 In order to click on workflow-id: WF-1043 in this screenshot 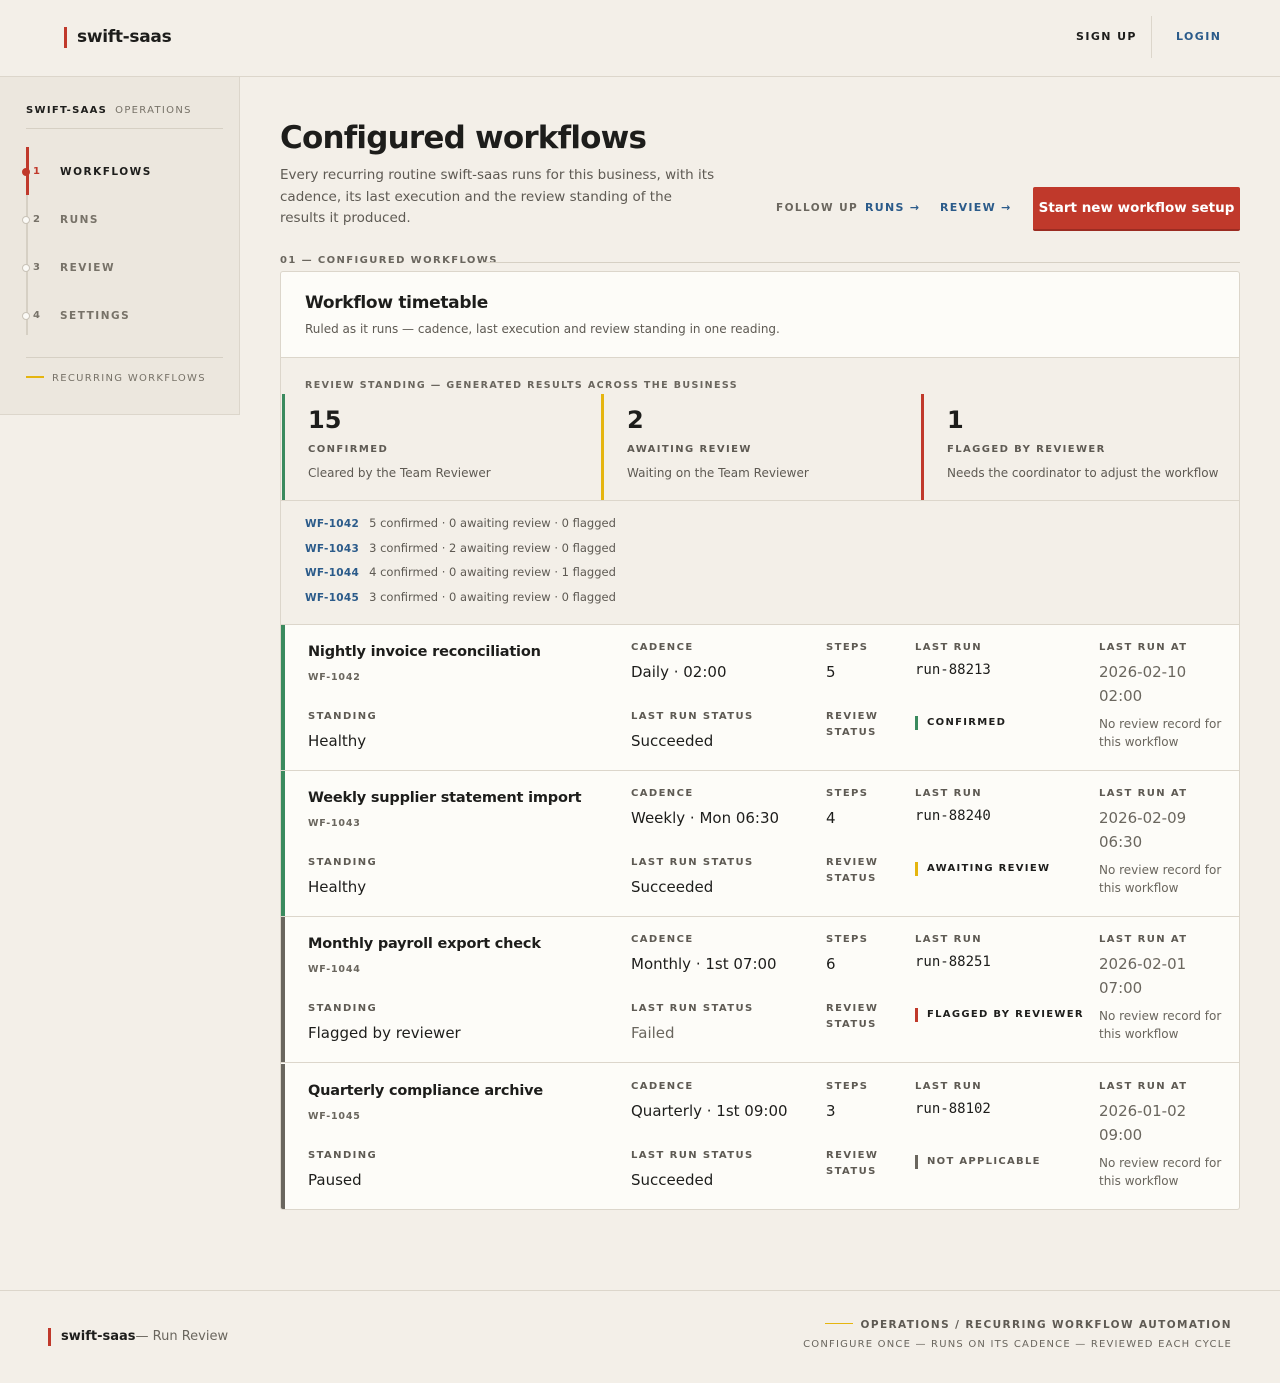, I will do `click(334, 823)`.